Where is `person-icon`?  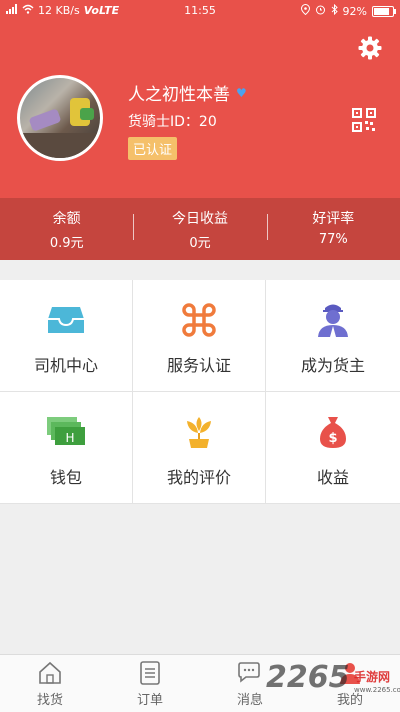 person-icon is located at coordinates (350, 673).